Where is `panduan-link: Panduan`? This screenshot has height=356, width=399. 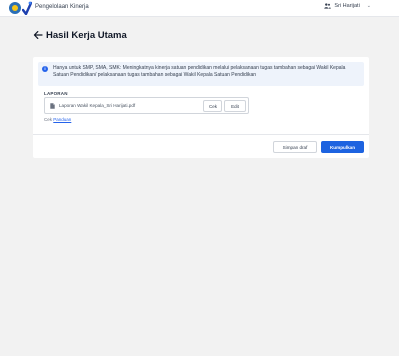 panduan-link: Panduan is located at coordinates (62, 119).